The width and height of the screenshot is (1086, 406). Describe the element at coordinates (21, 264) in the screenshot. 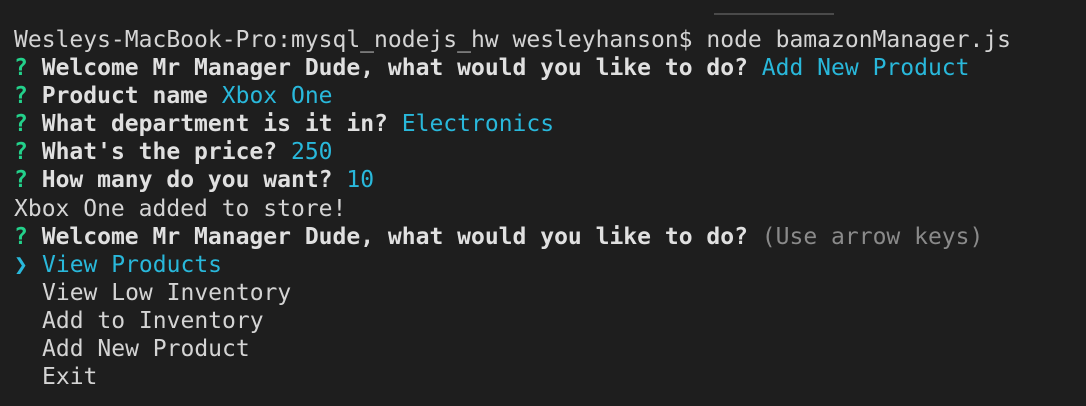

I see `pointer-icon: ❯` at that location.